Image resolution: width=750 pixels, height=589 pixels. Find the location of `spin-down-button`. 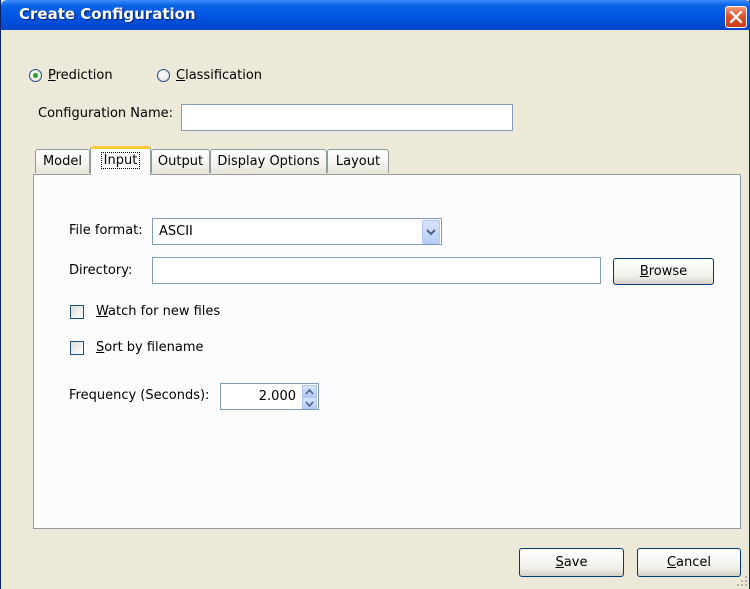

spin-down-button is located at coordinates (309, 403).